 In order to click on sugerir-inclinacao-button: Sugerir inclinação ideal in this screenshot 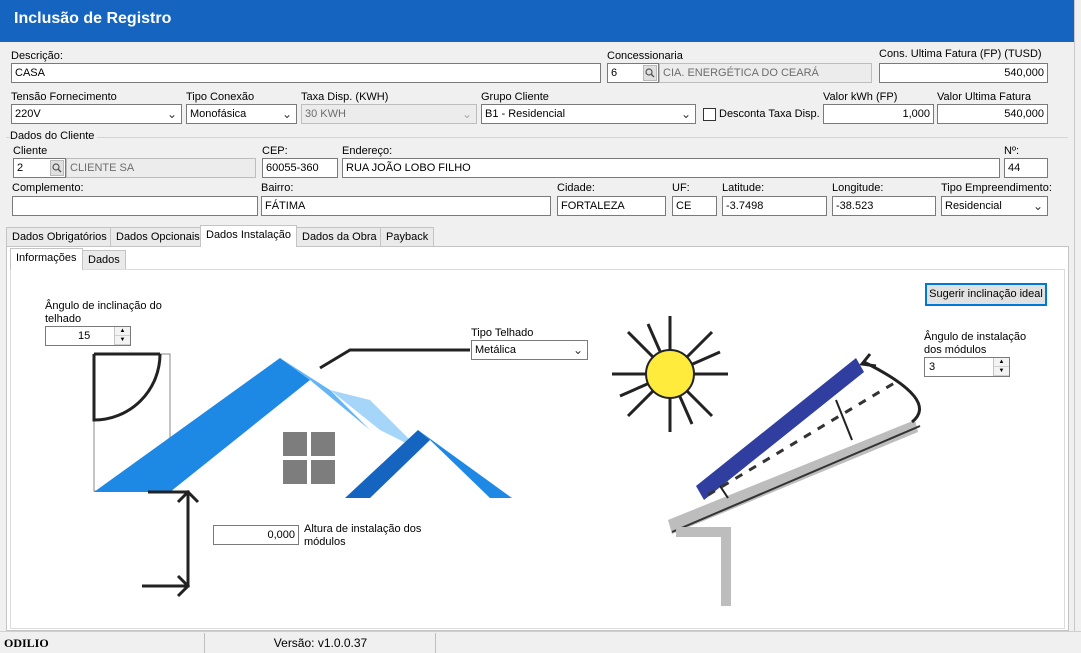, I will do `click(986, 294)`.